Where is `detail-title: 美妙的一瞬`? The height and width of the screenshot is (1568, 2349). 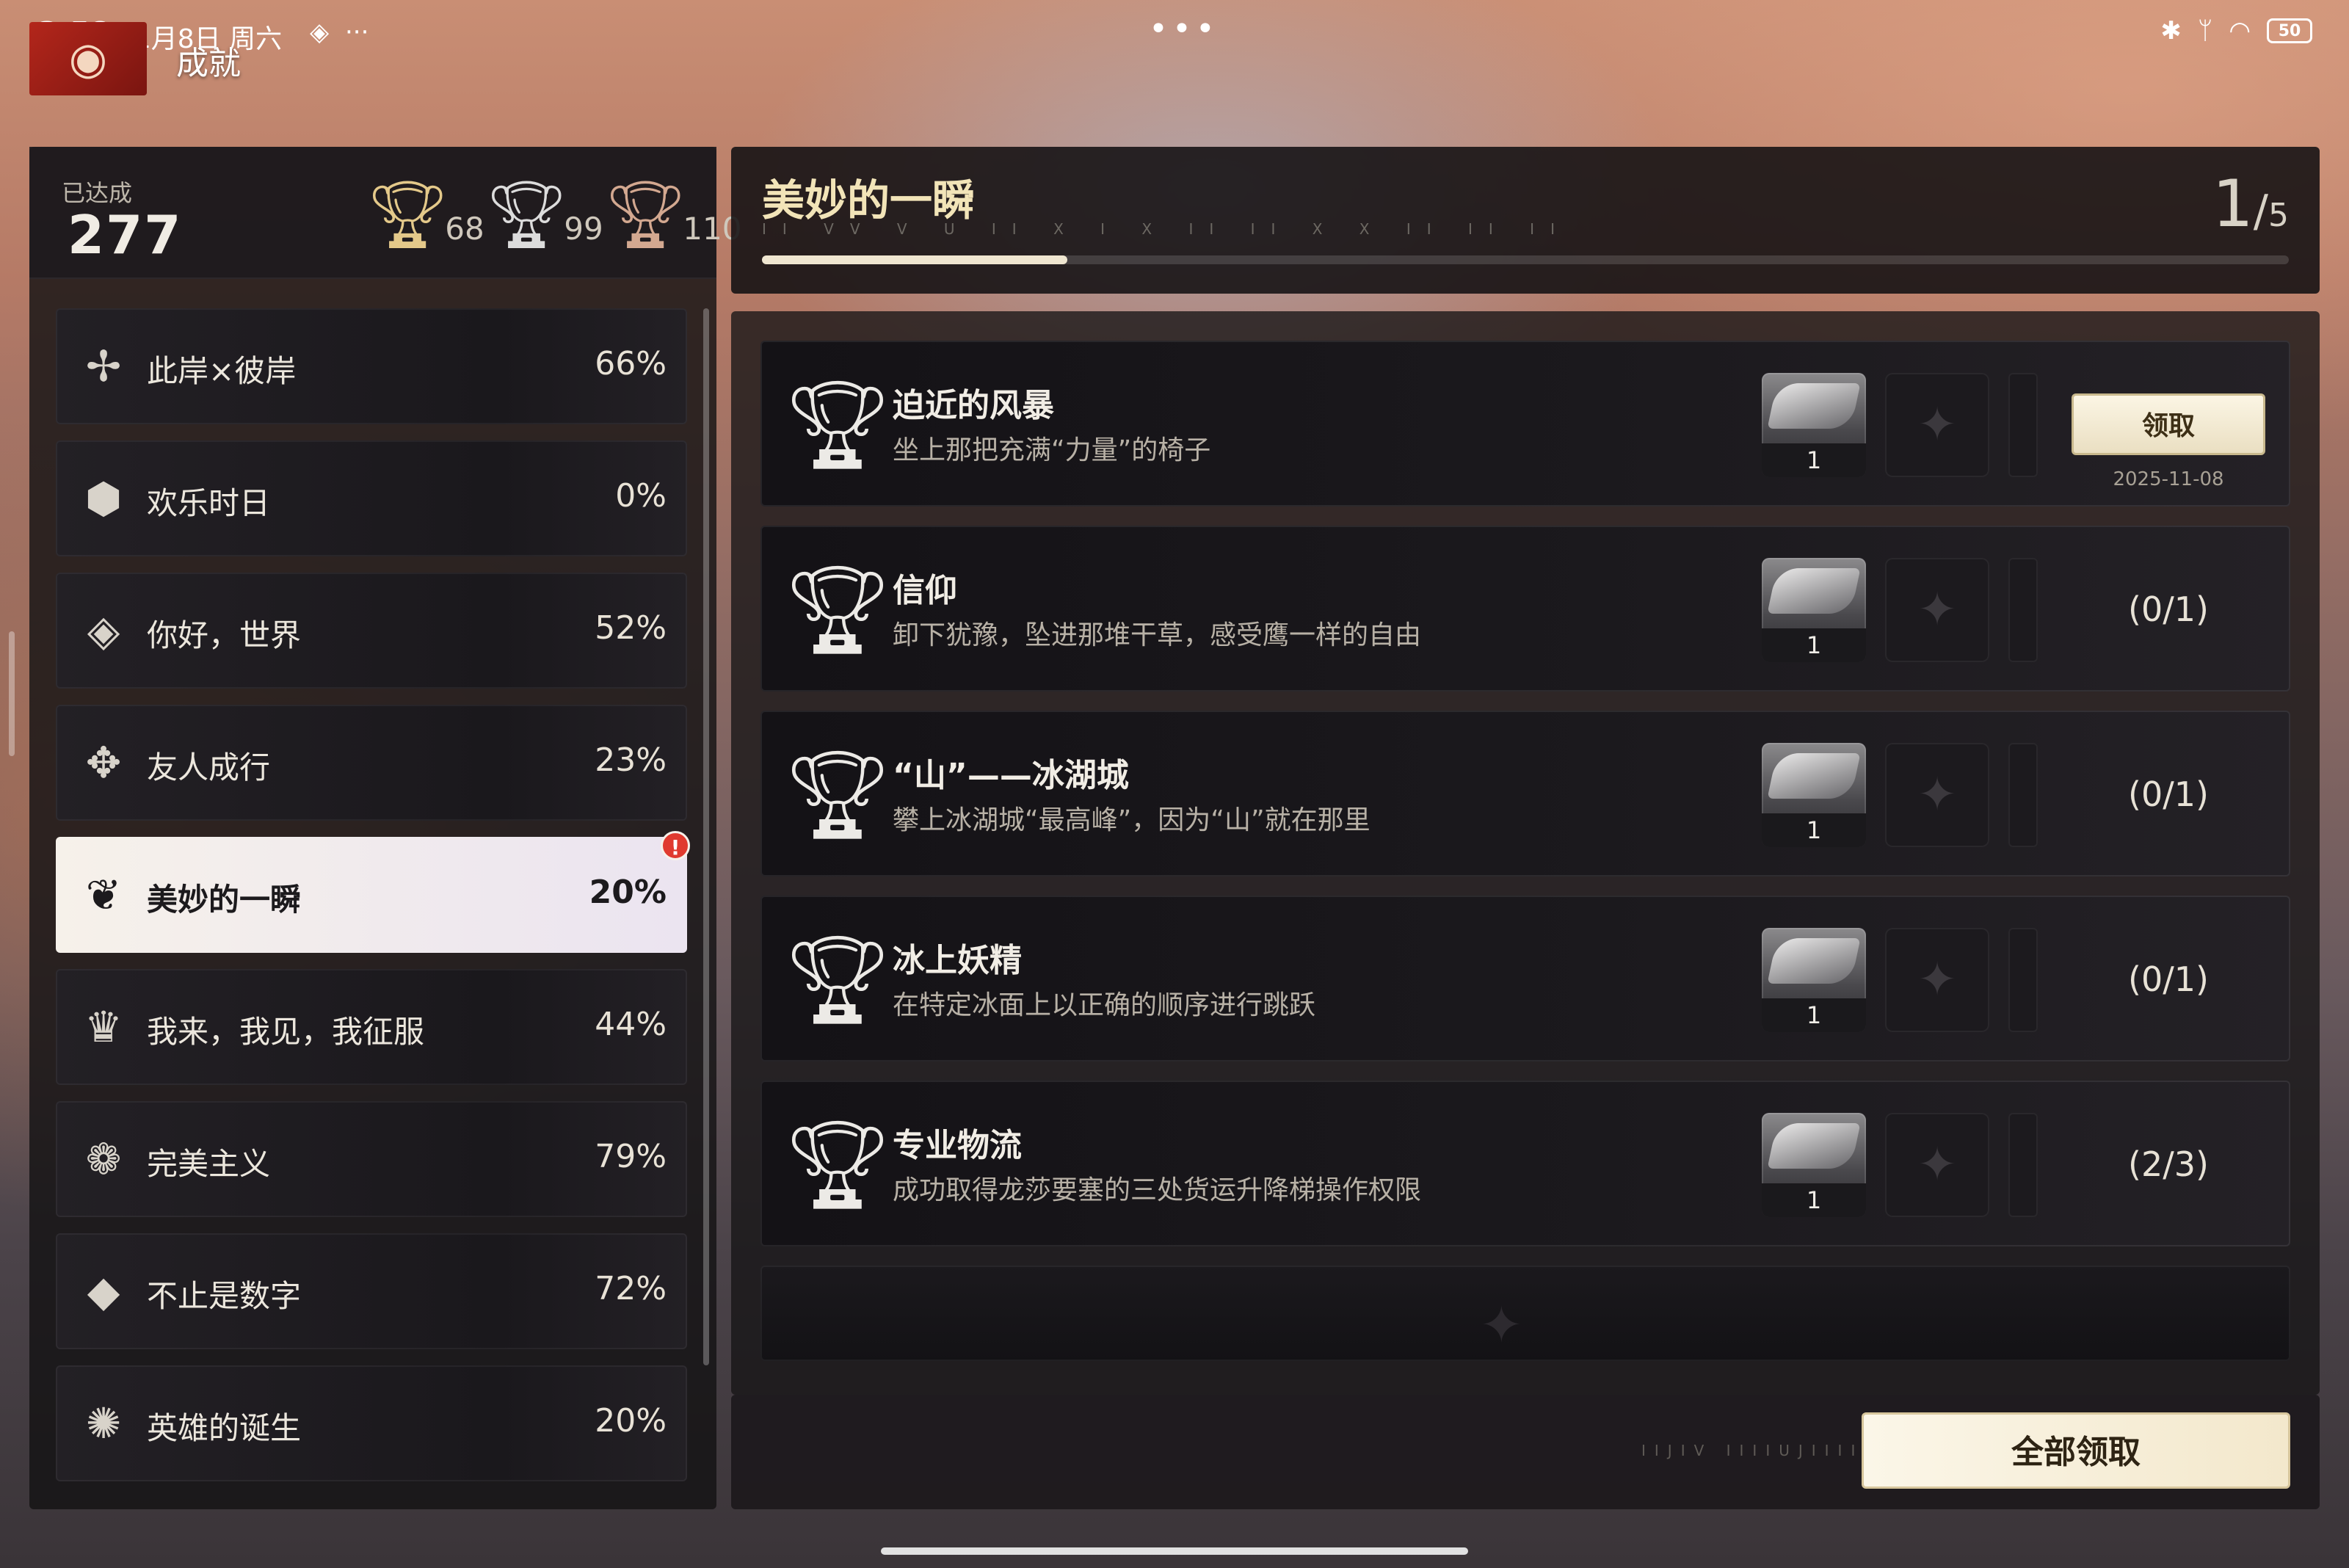
detail-title: 美妙的一瞬 is located at coordinates (869, 200).